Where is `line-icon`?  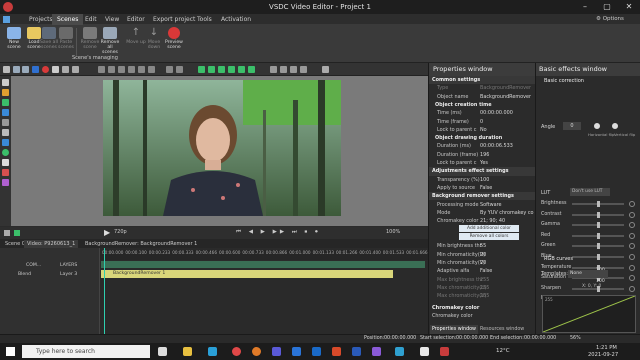
line-icon is located at coordinates (5, 122).